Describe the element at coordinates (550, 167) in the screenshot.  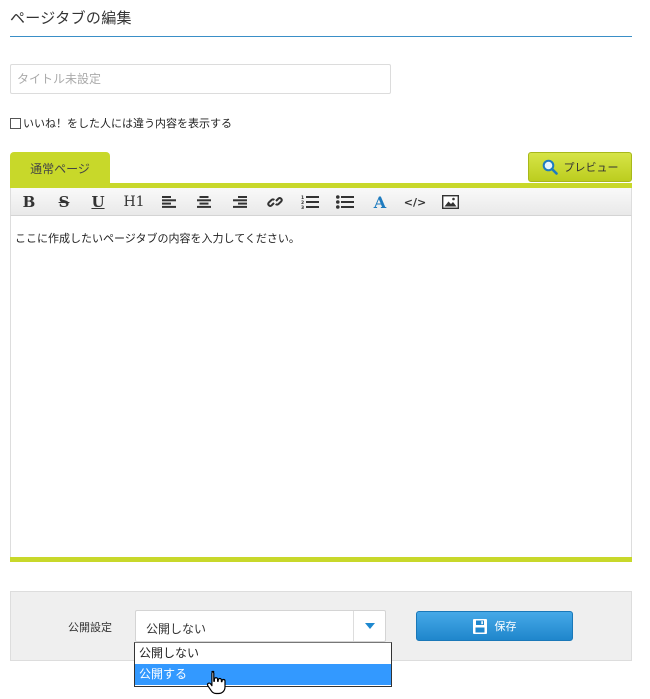
I see `search-icon` at that location.